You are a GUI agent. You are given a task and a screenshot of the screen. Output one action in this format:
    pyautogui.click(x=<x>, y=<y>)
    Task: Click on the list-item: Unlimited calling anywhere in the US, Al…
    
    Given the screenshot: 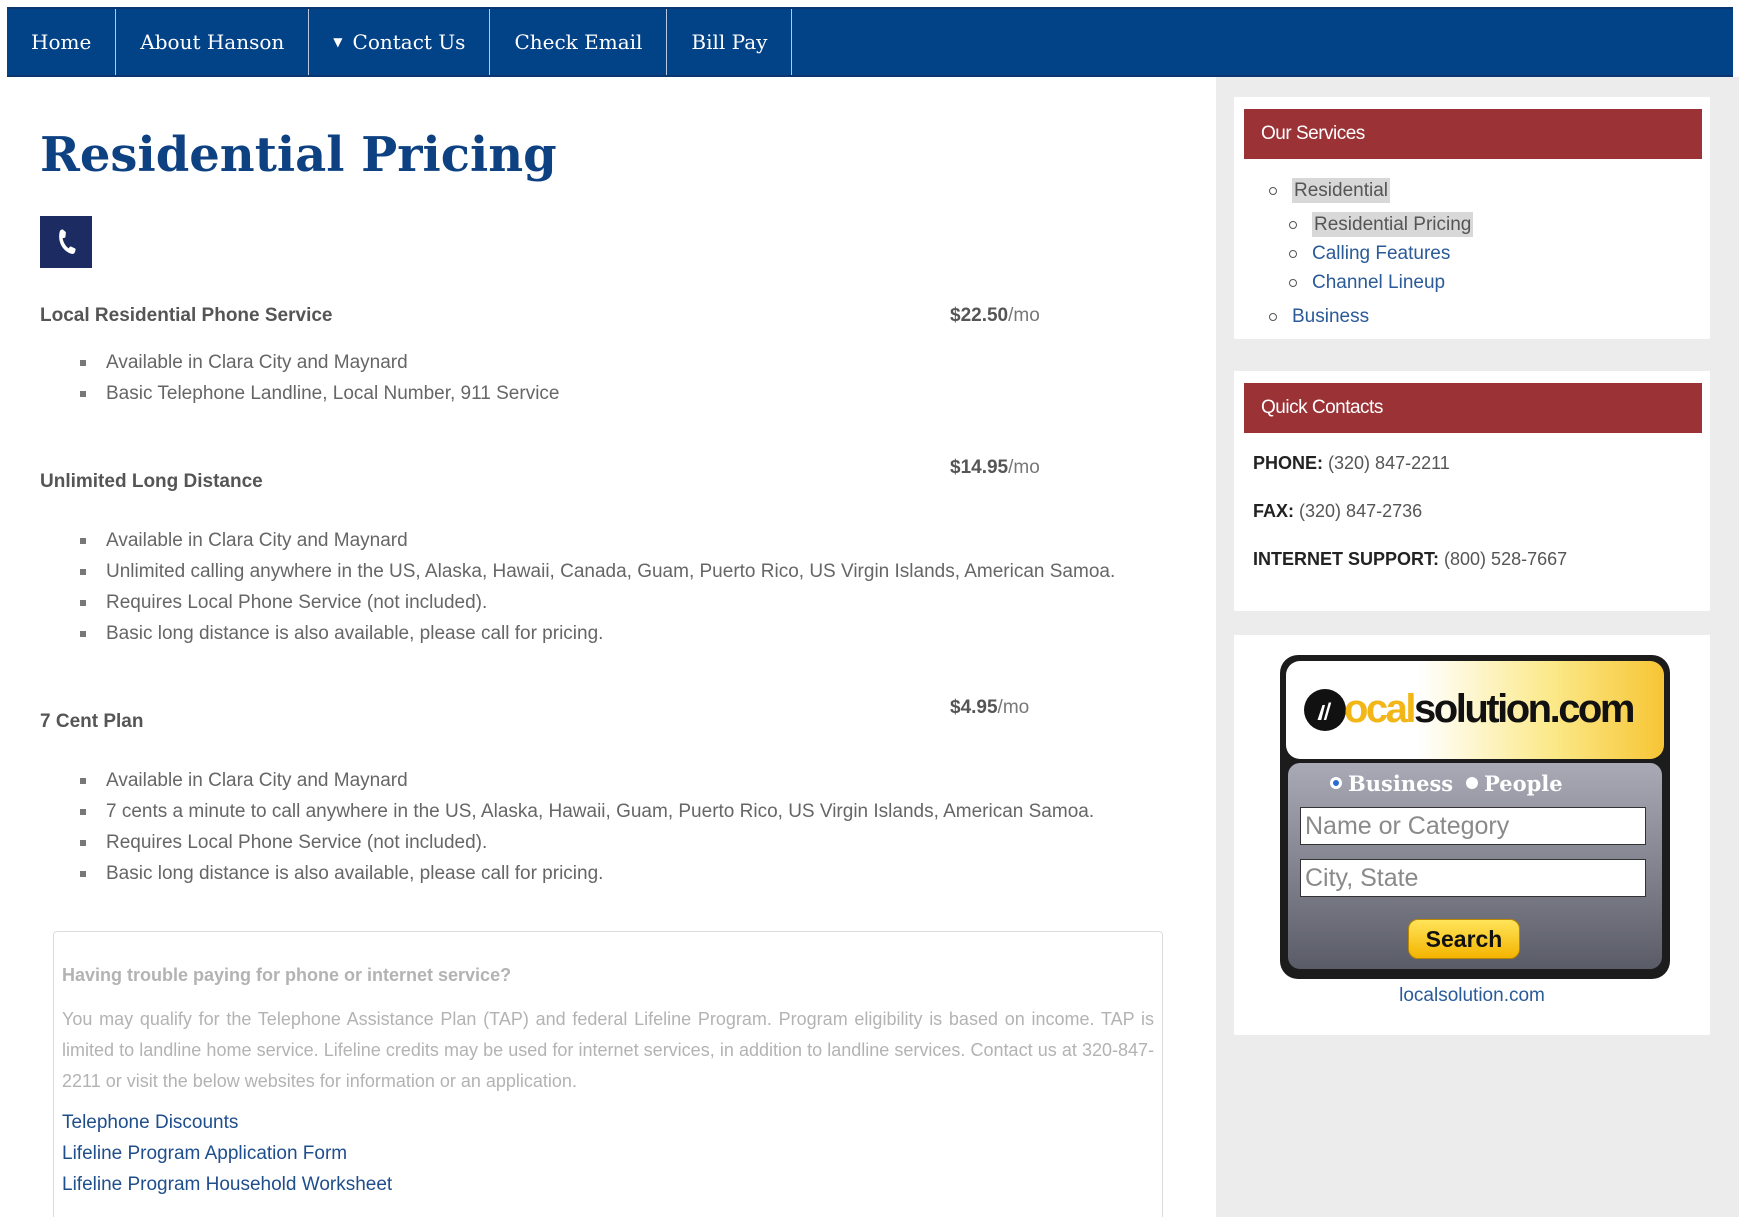 What is the action you would take?
    pyautogui.click(x=597, y=571)
    